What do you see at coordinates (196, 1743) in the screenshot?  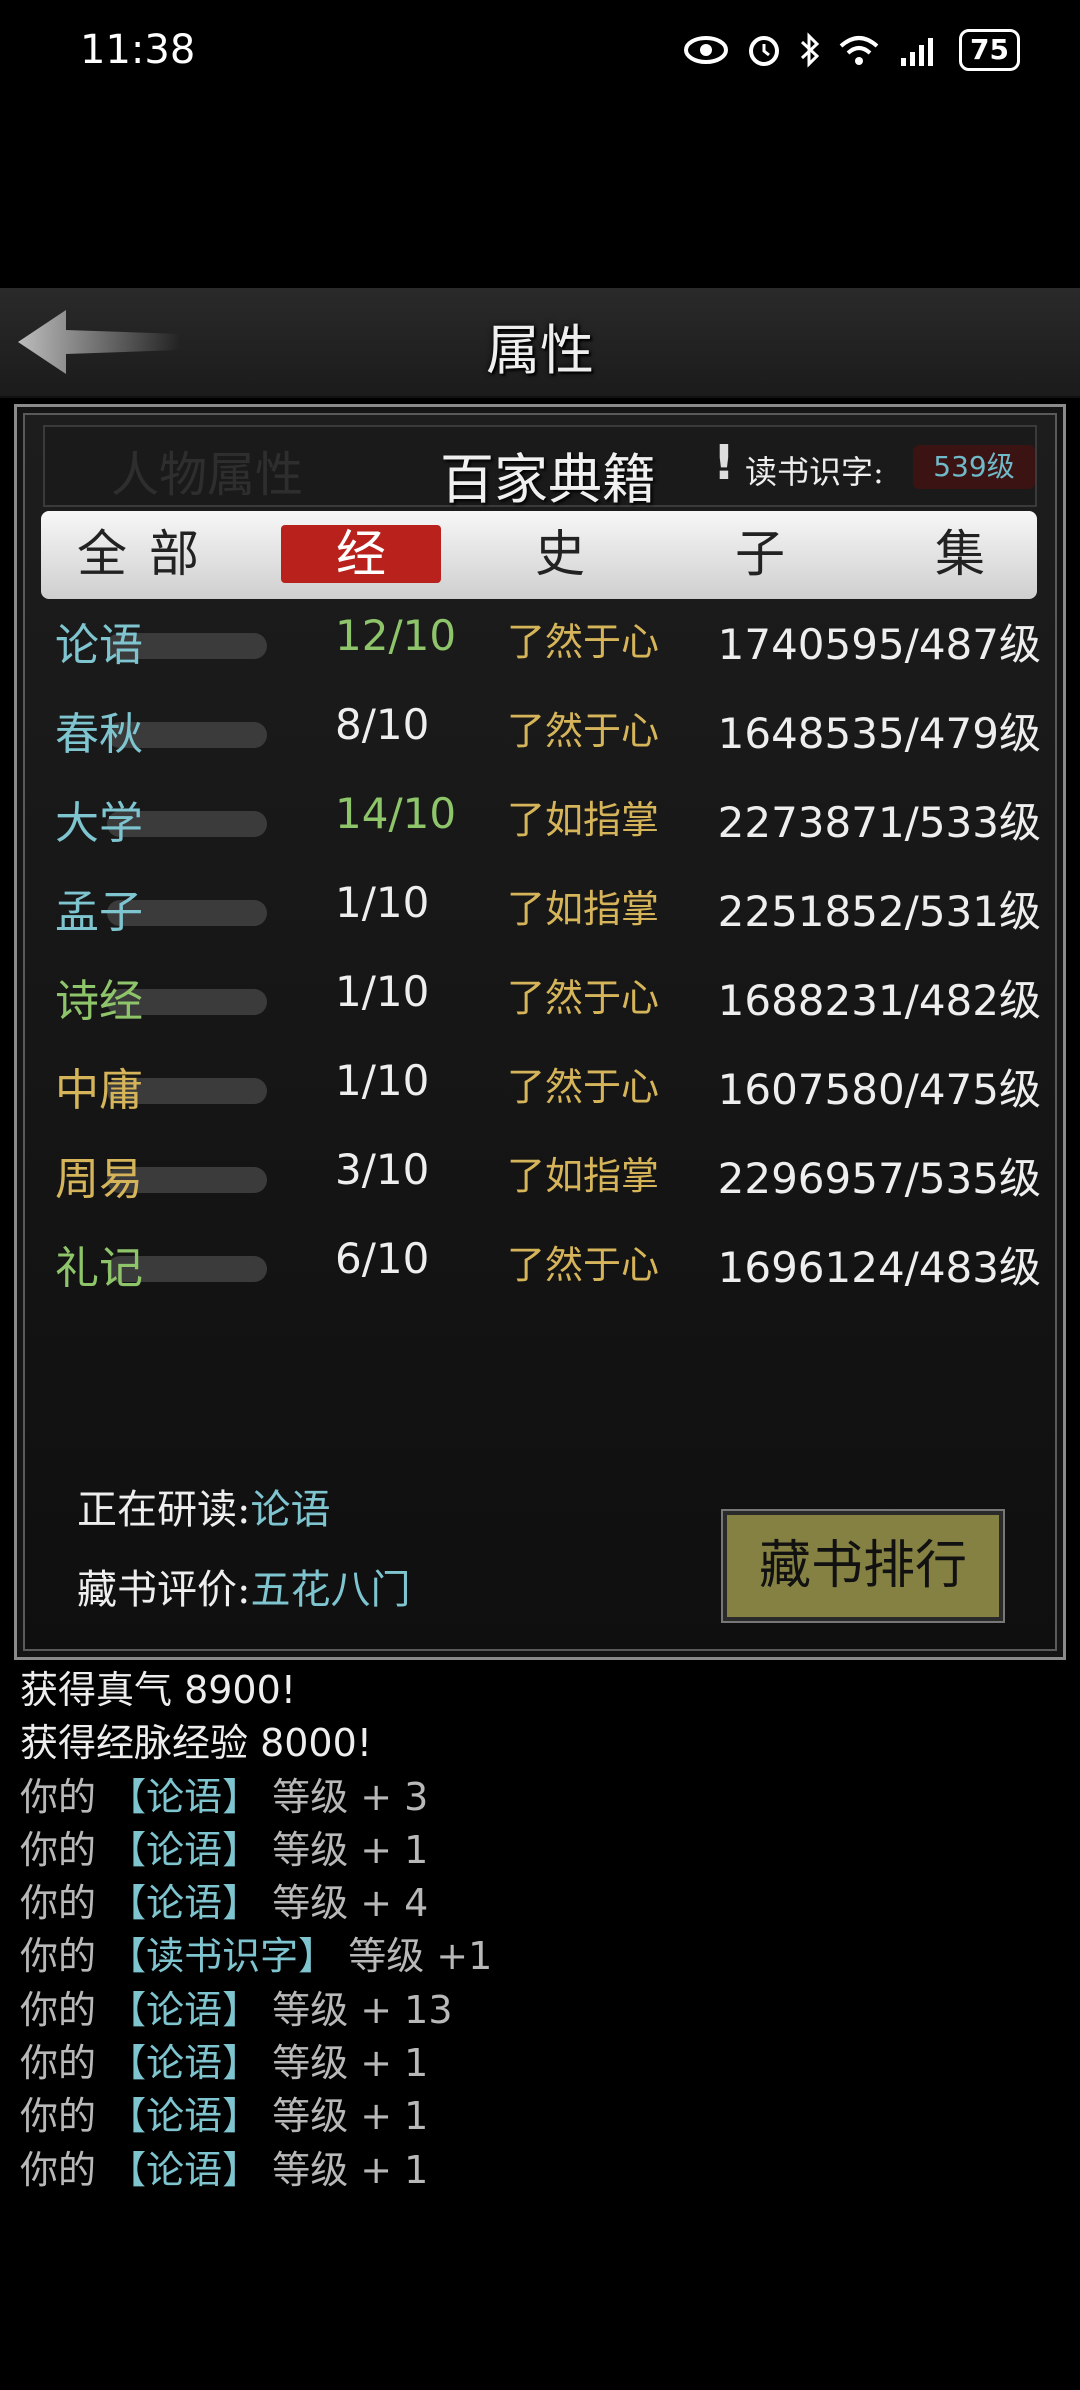 I see `log-text: 获得经脉经验 8000!` at bounding box center [196, 1743].